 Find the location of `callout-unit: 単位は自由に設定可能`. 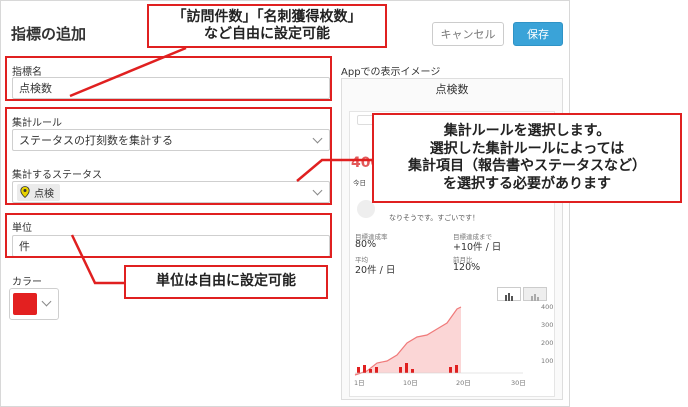

callout-unit: 単位は自由に設定可能 is located at coordinates (226, 282).